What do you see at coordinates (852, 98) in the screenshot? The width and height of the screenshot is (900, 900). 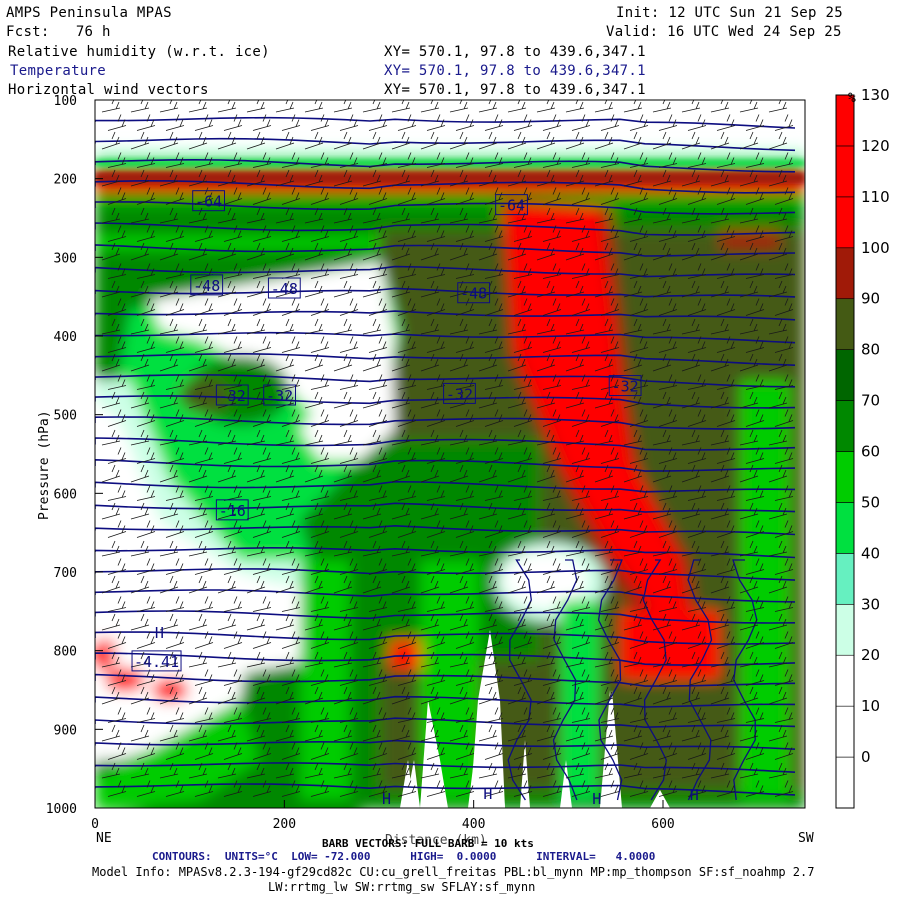 I see `colorbar-unit: %` at bounding box center [852, 98].